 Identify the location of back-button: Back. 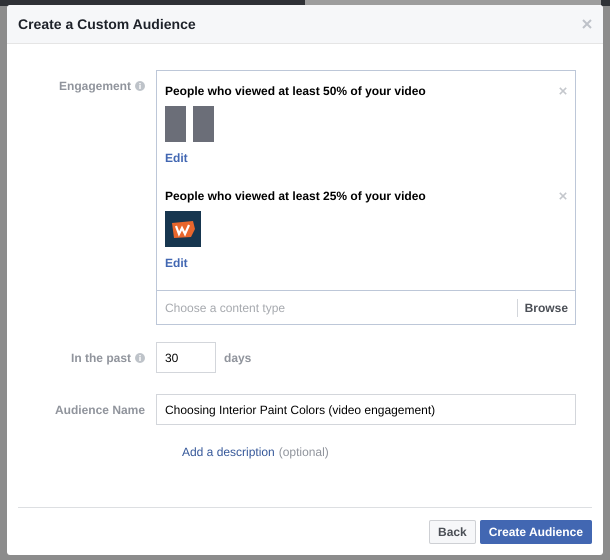
(452, 532).